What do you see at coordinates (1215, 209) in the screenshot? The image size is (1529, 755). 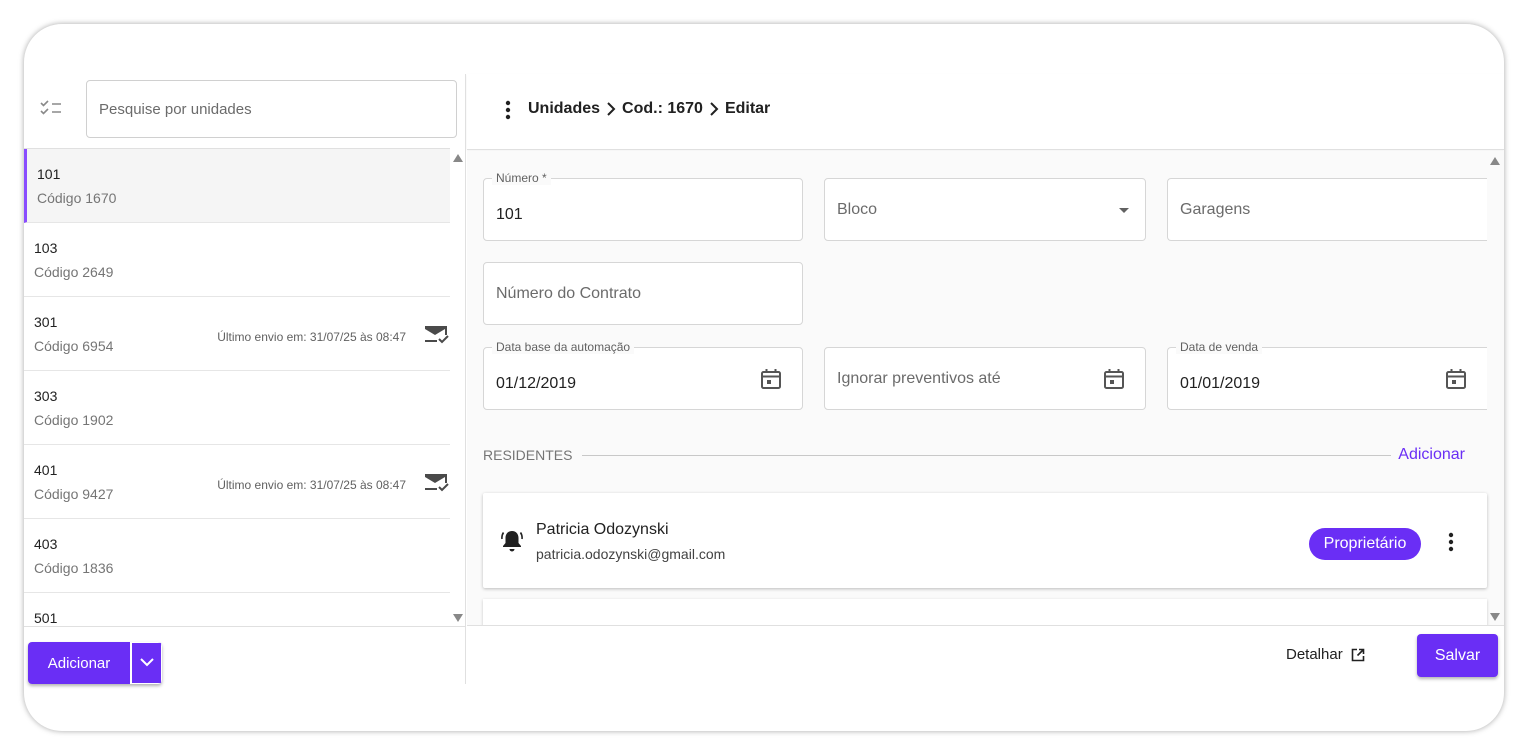 I see `garagens-placeholder: Garagens` at bounding box center [1215, 209].